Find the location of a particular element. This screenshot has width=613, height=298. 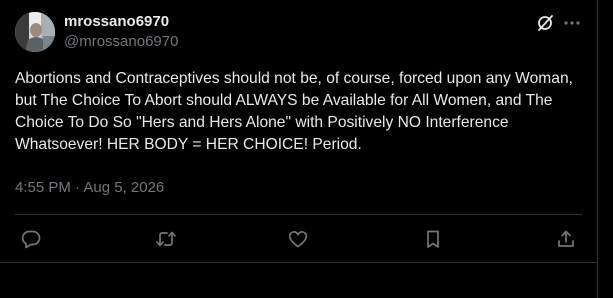

share-icon is located at coordinates (566, 239).